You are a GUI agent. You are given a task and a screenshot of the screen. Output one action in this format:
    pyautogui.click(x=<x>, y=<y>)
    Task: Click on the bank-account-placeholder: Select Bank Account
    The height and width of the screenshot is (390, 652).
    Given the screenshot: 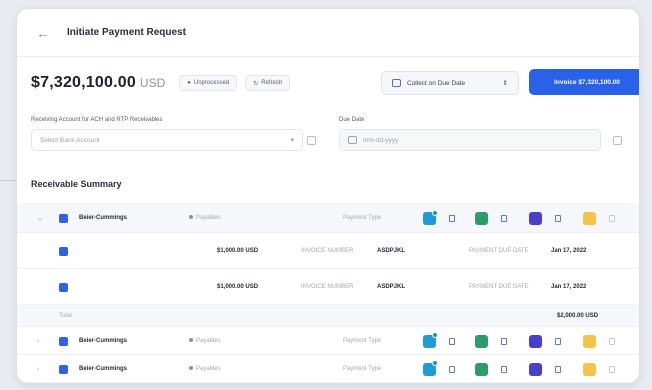 What is the action you would take?
    pyautogui.click(x=70, y=140)
    